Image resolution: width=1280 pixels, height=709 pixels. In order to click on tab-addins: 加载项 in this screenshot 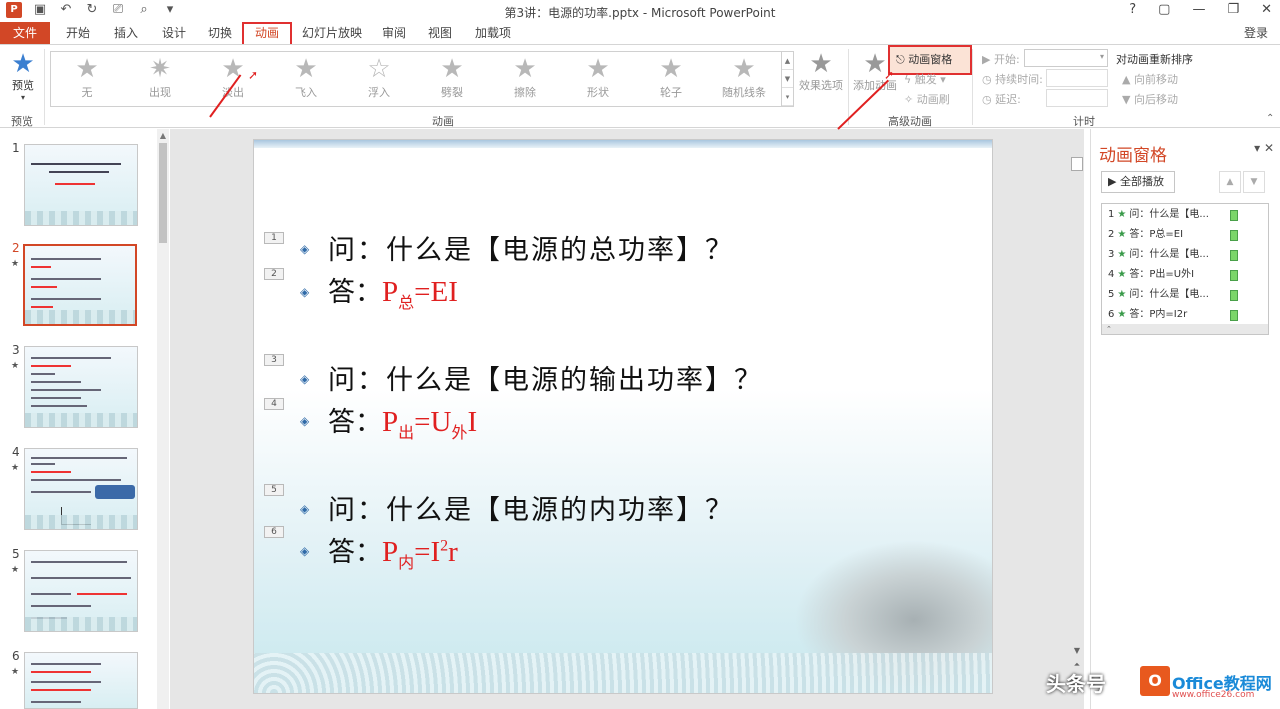, I will do `click(493, 33)`.